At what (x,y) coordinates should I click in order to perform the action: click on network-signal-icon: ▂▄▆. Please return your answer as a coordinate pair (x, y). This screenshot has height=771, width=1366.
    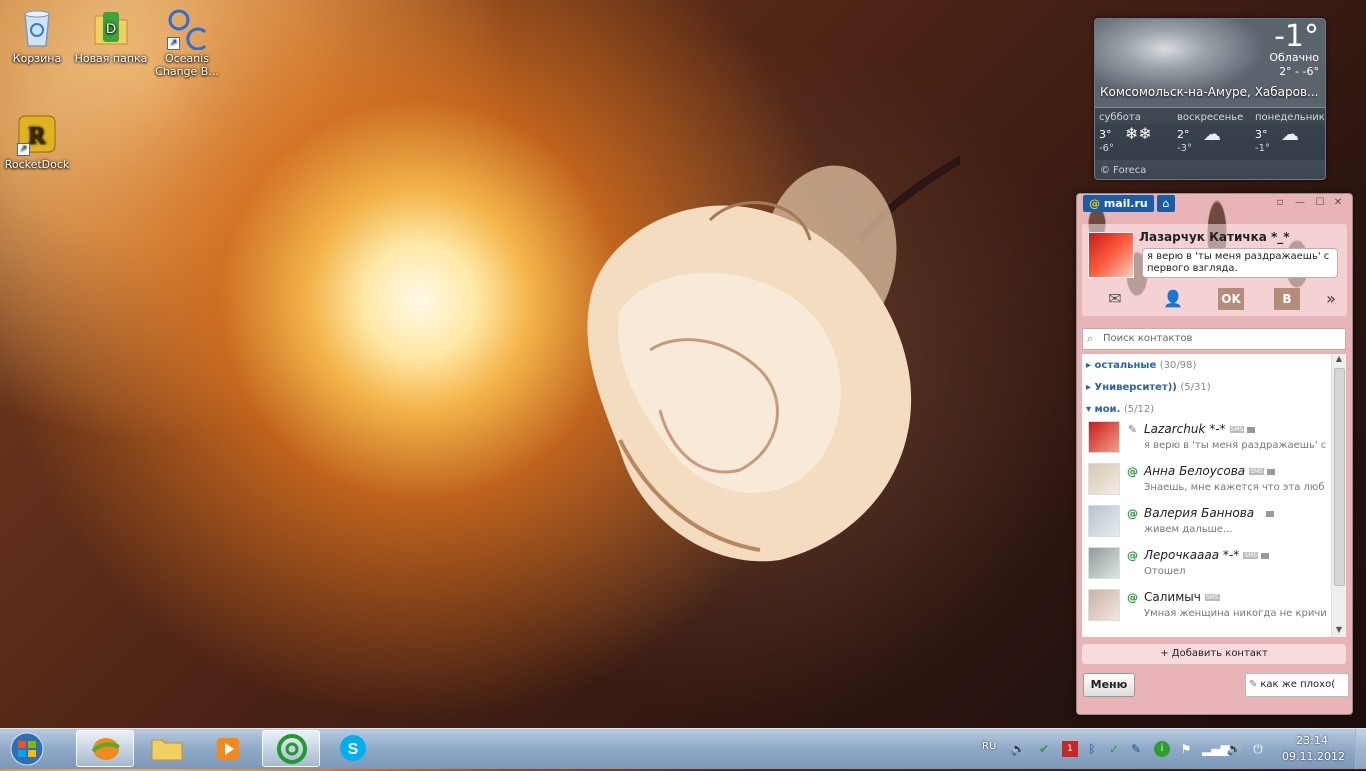
    Looking at the image, I should click on (1216, 749).